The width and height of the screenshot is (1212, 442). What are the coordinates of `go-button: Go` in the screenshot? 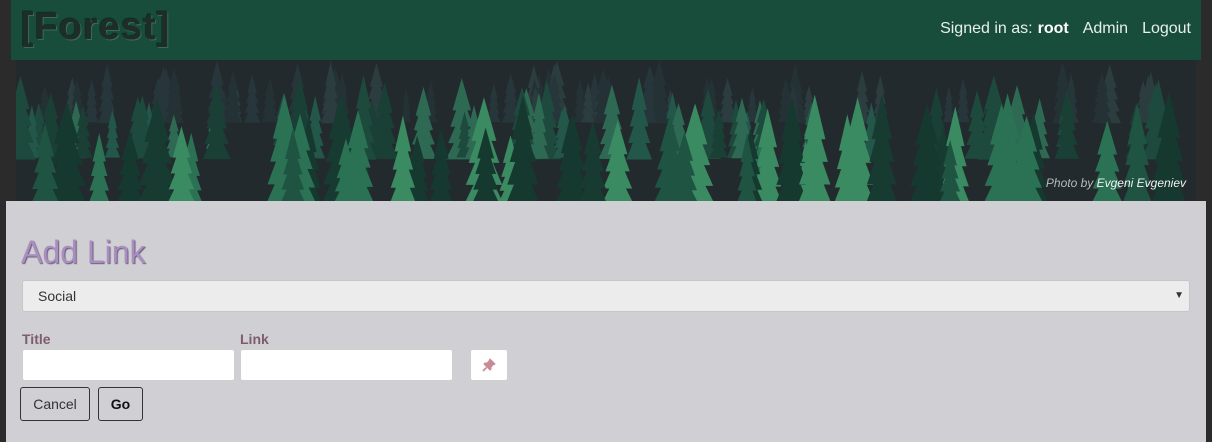 It's located at (120, 404).